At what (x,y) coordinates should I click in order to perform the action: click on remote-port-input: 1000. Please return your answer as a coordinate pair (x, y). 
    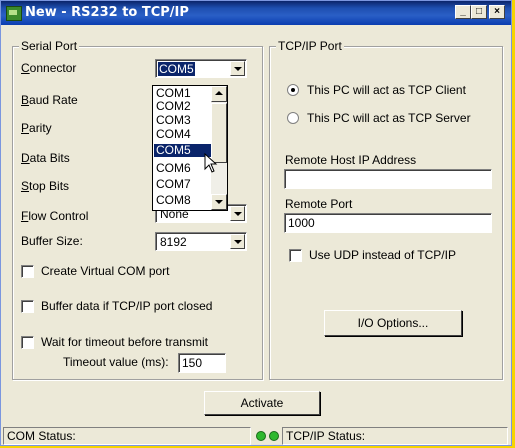
    Looking at the image, I should click on (388, 223).